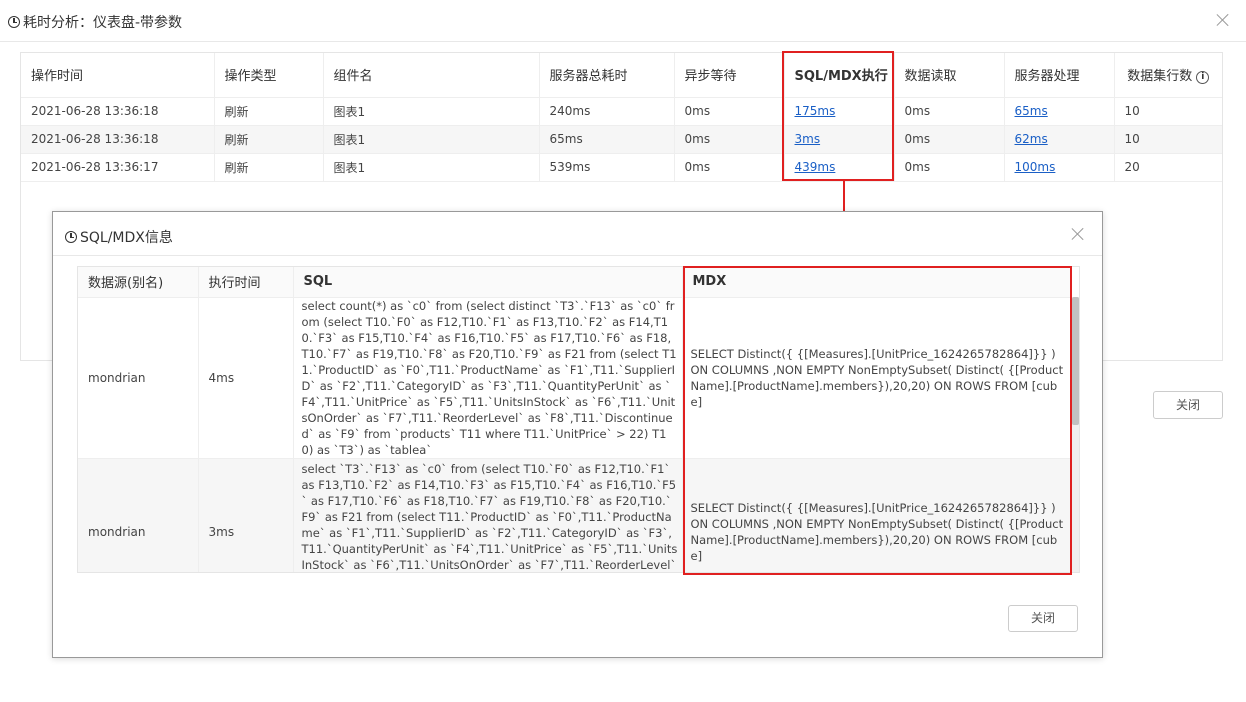 The width and height of the screenshot is (1246, 702). Describe the element at coordinates (246, 282) in the screenshot. I see `column-header: 执行时间` at that location.